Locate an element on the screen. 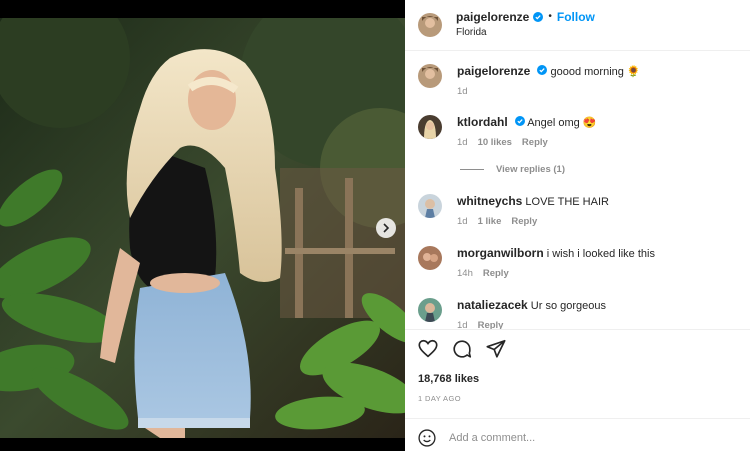 The image size is (750, 451). comment-icon is located at coordinates (462, 349).